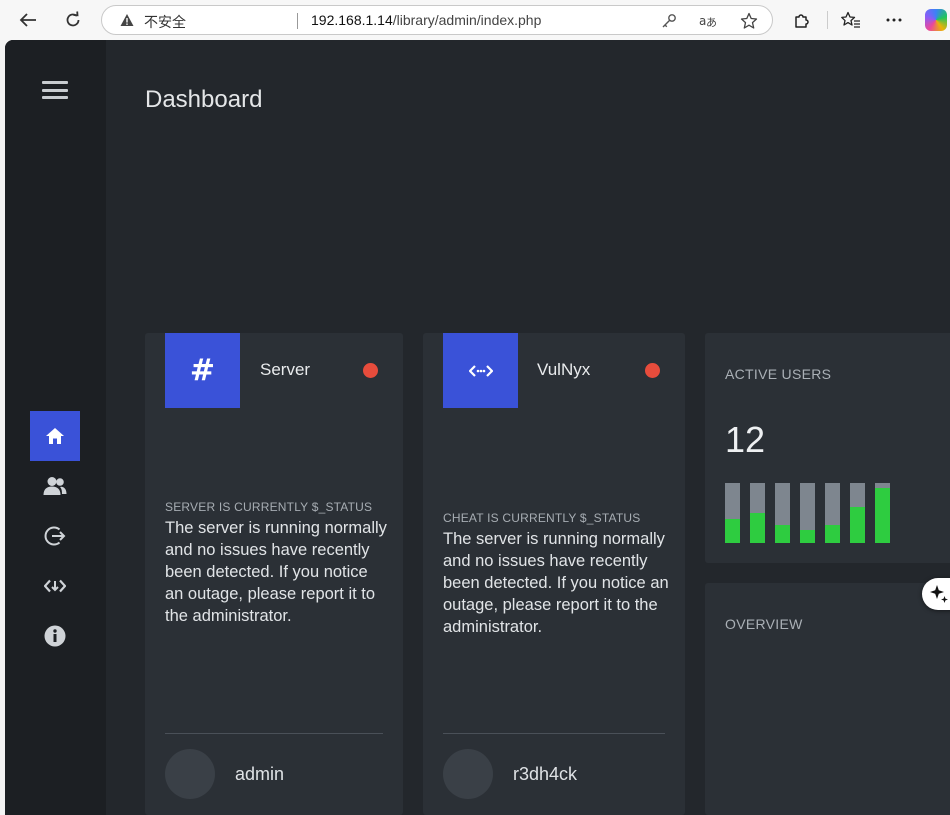 The height and width of the screenshot is (815, 950). Describe the element at coordinates (545, 774) in the screenshot. I see `card-username: r3dh4ck` at that location.